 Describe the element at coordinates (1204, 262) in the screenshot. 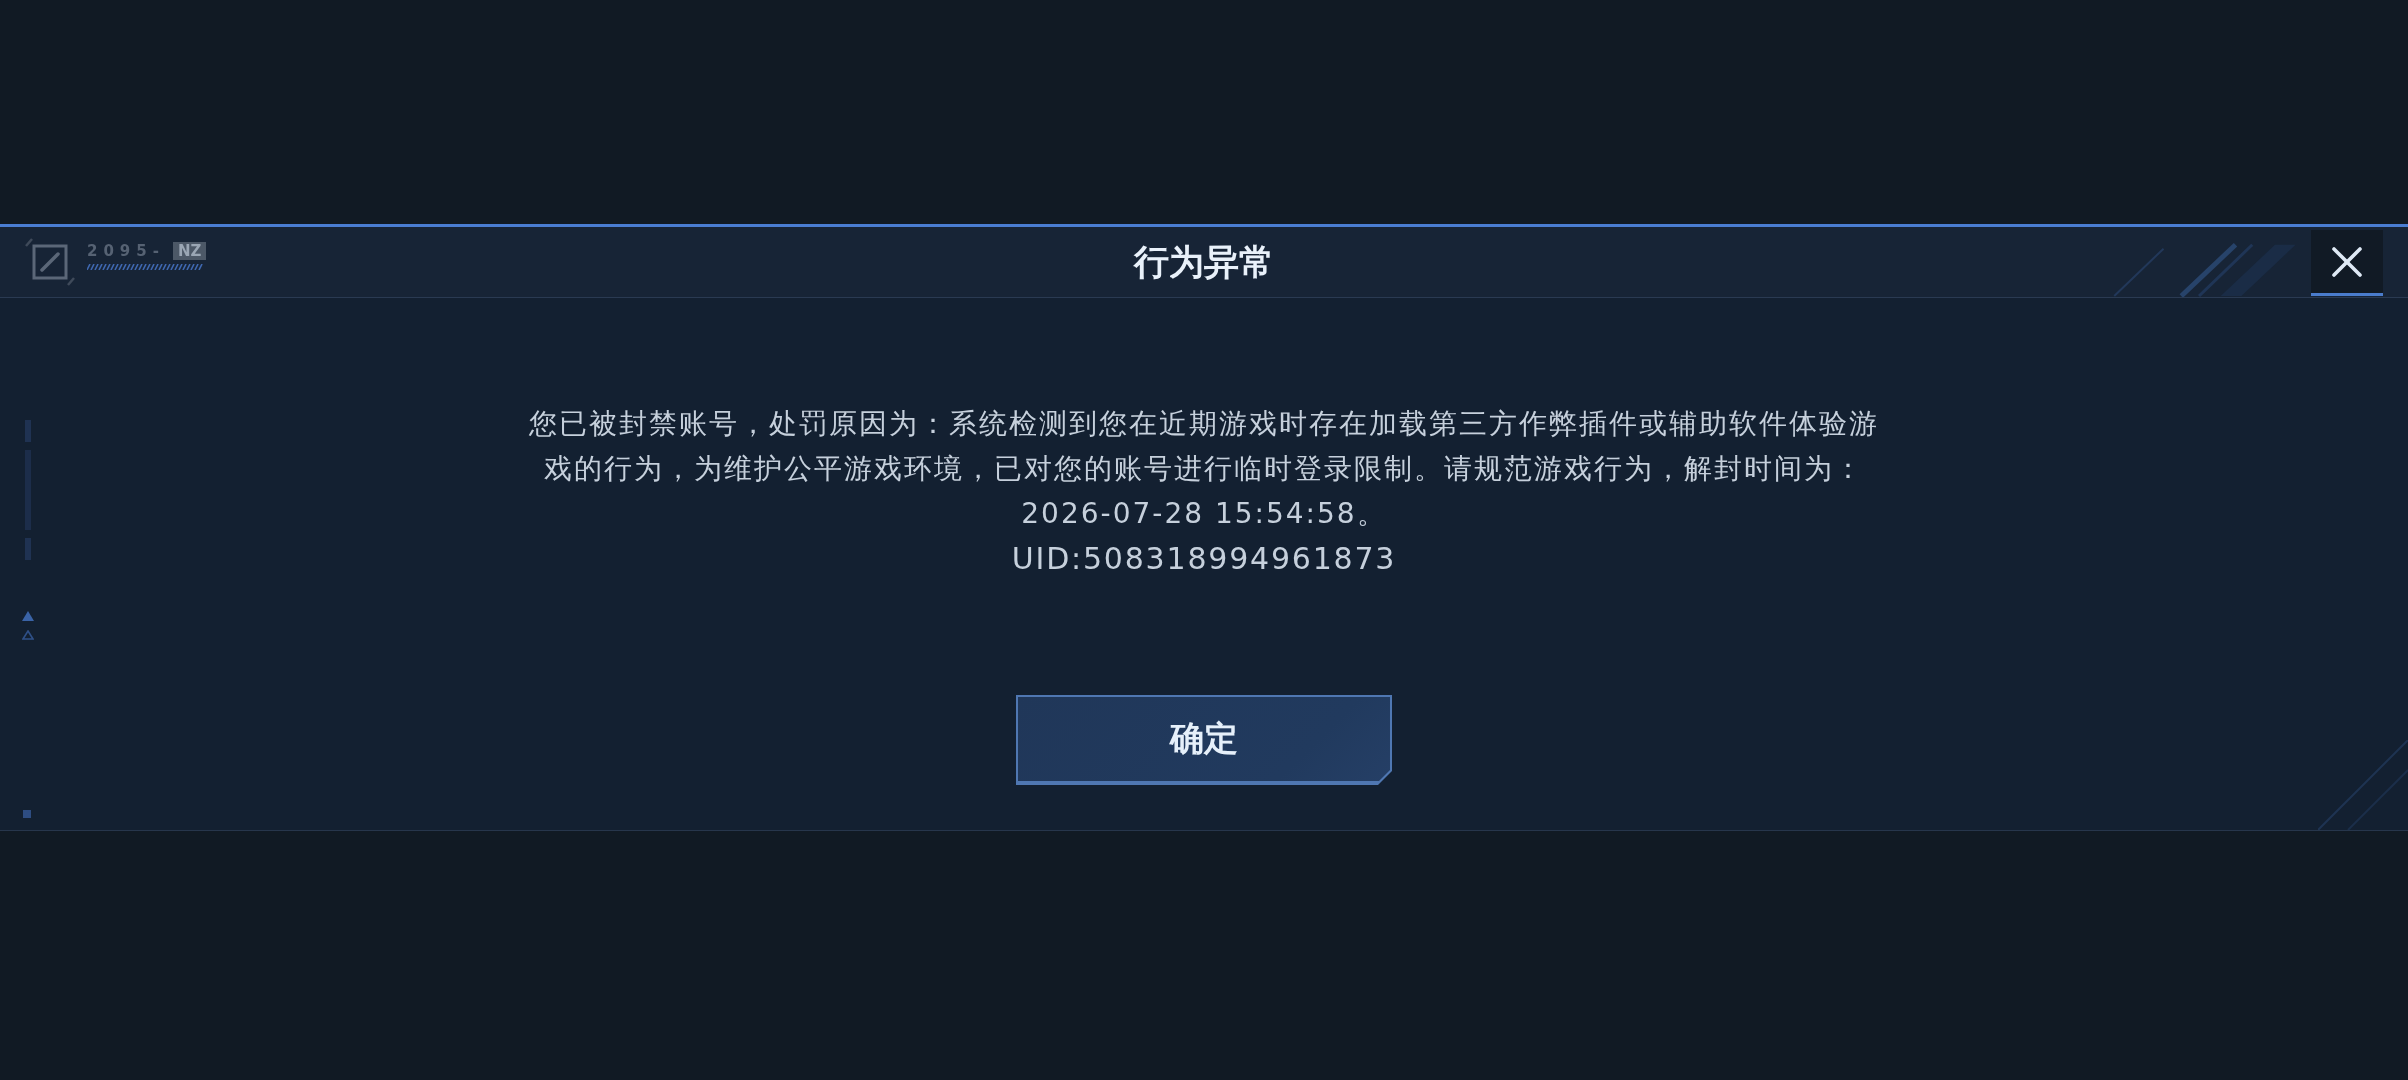

I see `dialog-title: 行为异常` at that location.